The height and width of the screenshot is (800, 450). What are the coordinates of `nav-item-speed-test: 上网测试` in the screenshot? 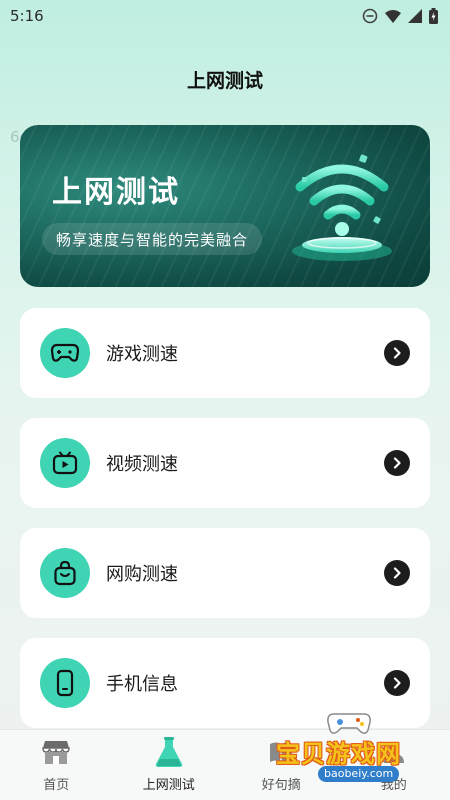 It's located at (169, 765).